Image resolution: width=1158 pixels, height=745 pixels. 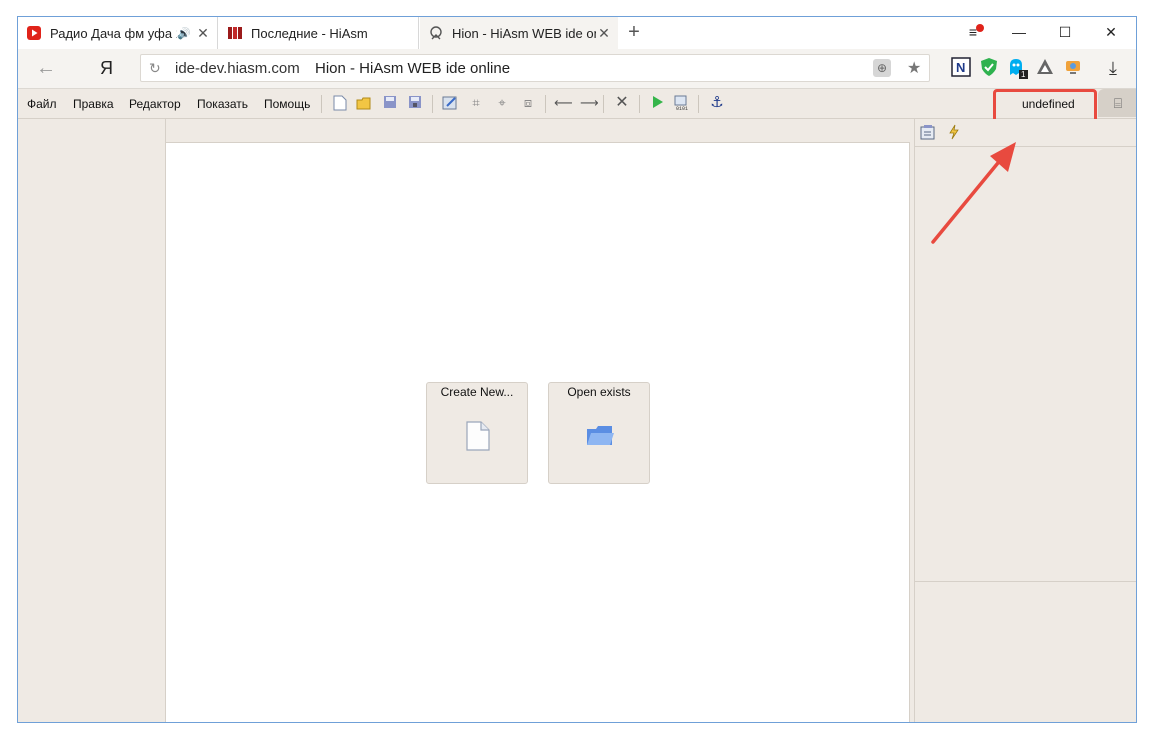 I want to click on menu-help: Помощь, so click(x=287, y=104).